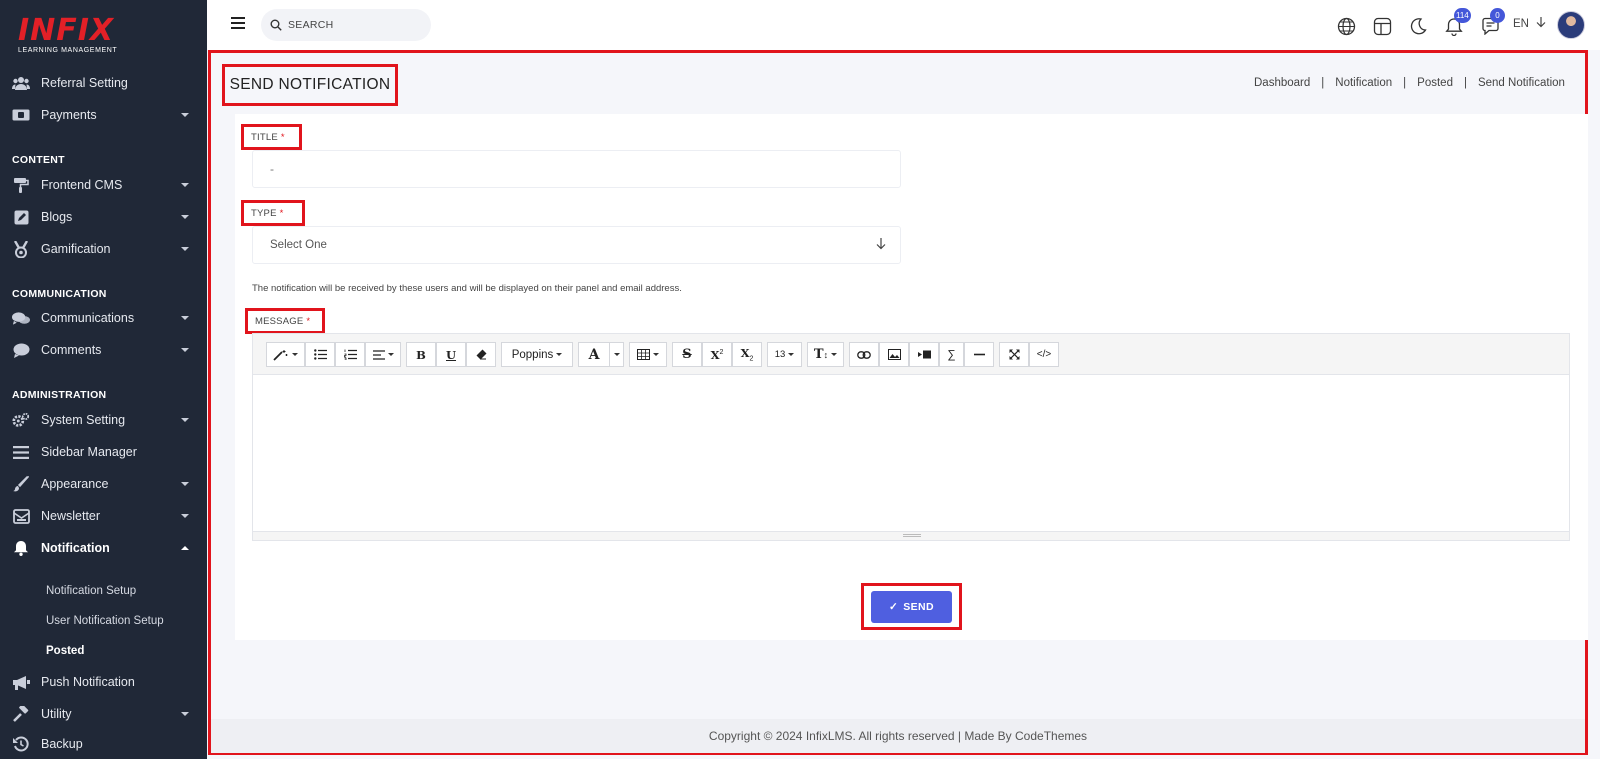  Describe the element at coordinates (1462, 15) in the screenshot. I see `notification-count-badge: 114` at that location.